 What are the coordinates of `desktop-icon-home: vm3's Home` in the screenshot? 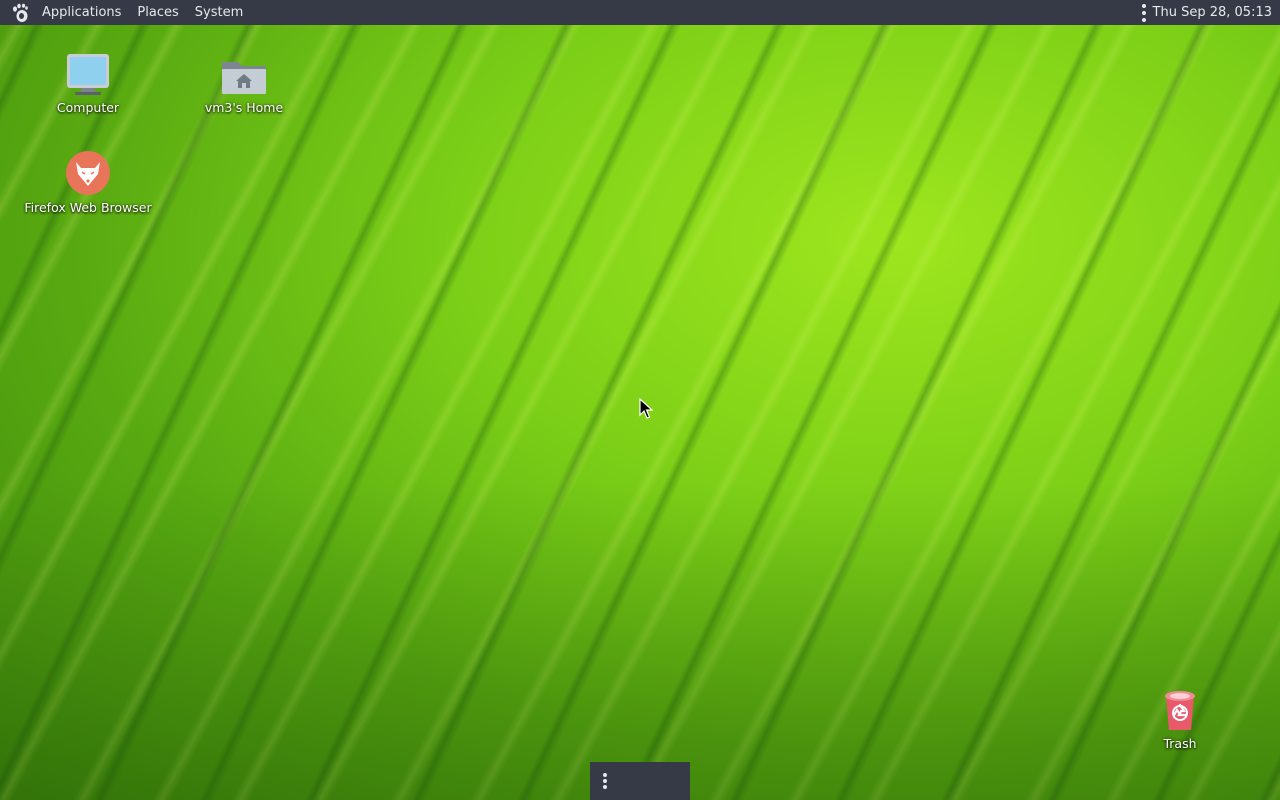 It's located at (244, 81).